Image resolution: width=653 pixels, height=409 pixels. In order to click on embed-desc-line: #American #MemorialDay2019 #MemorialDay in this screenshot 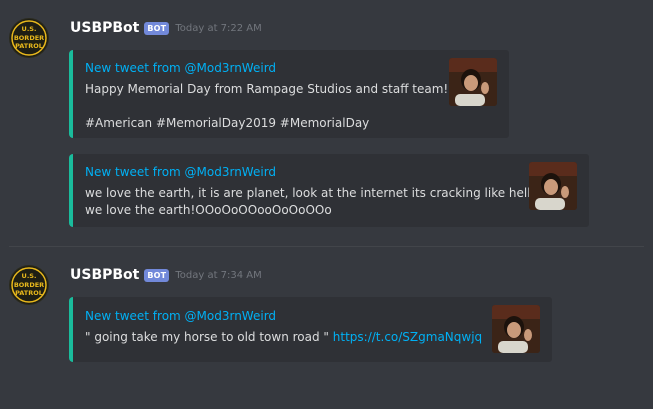, I will do `click(227, 123)`.